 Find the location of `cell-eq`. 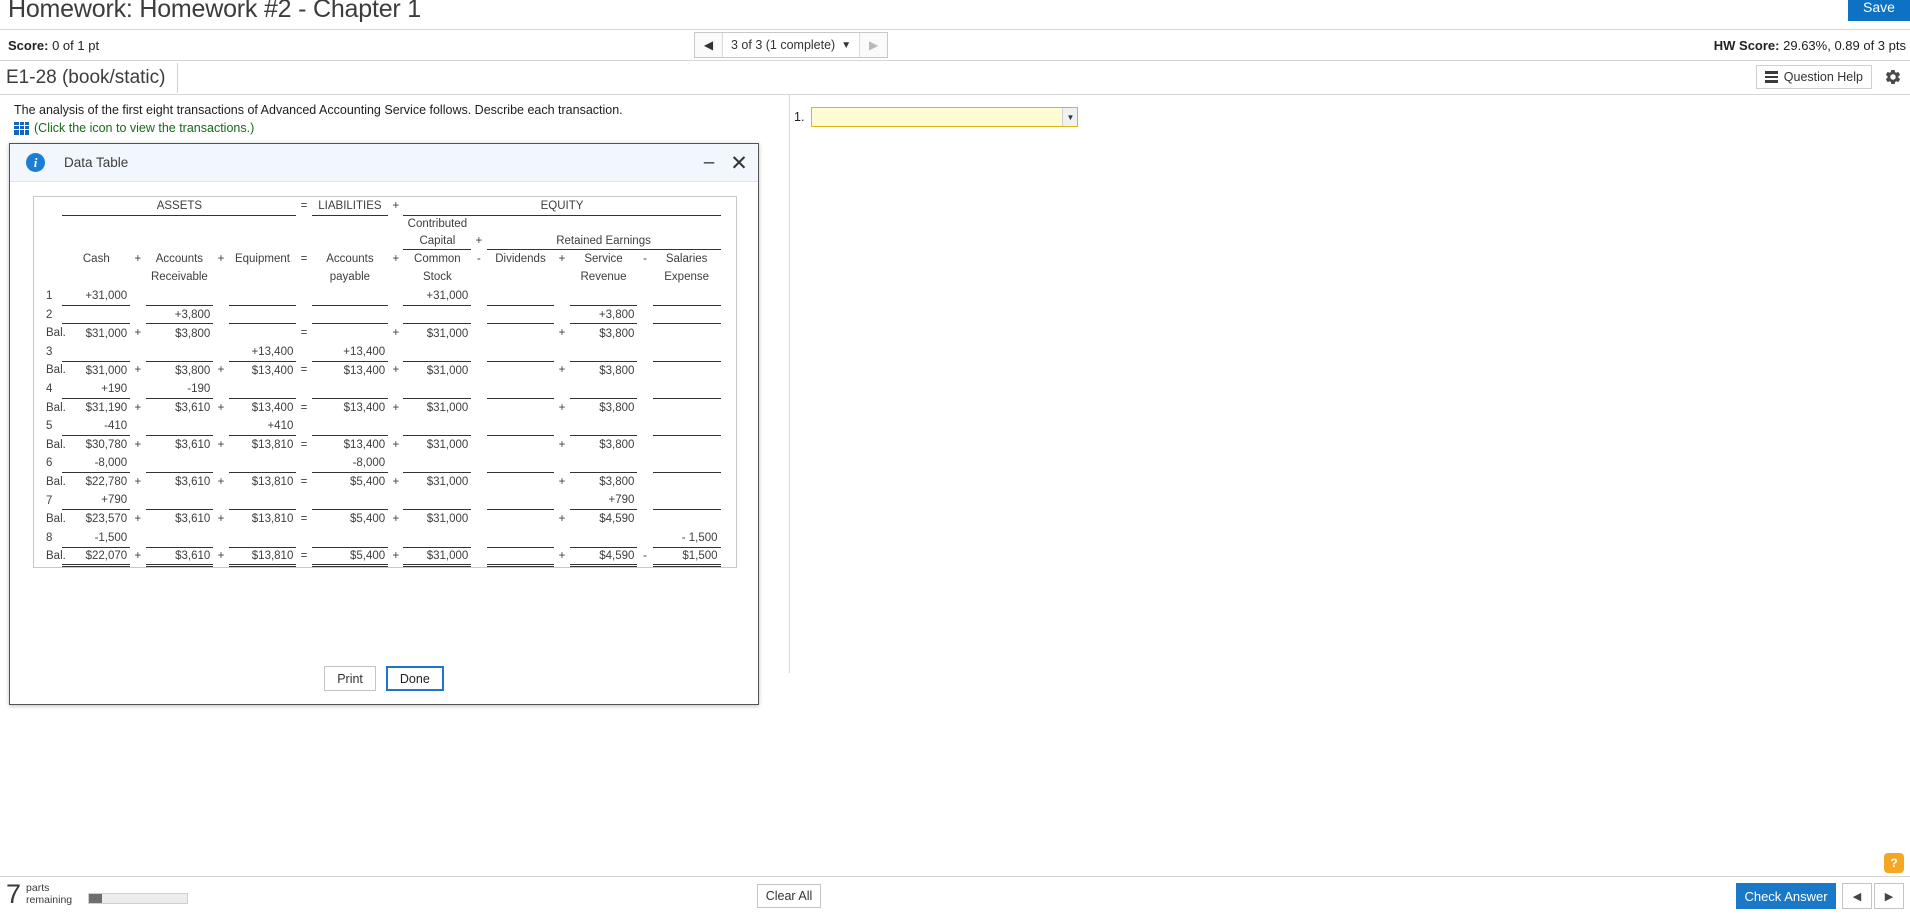

cell-eq is located at coordinates (262, 464).